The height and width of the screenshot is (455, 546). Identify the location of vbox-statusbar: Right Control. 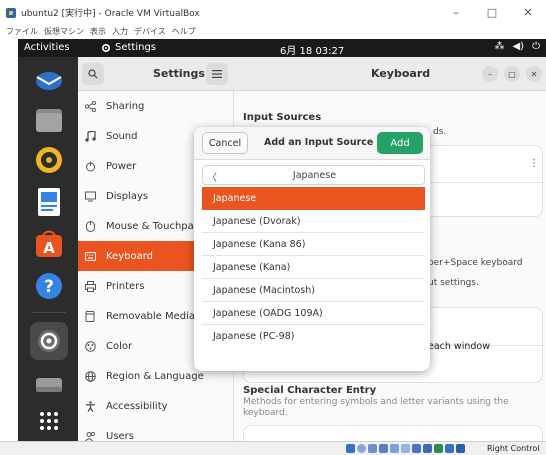
(273, 448).